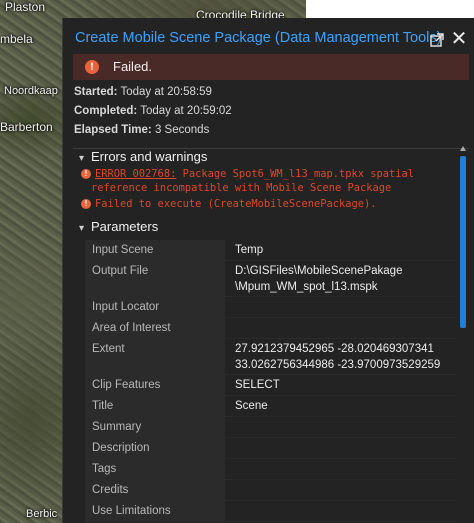  I want to click on parameter-name: Input Locator, so click(155, 307).